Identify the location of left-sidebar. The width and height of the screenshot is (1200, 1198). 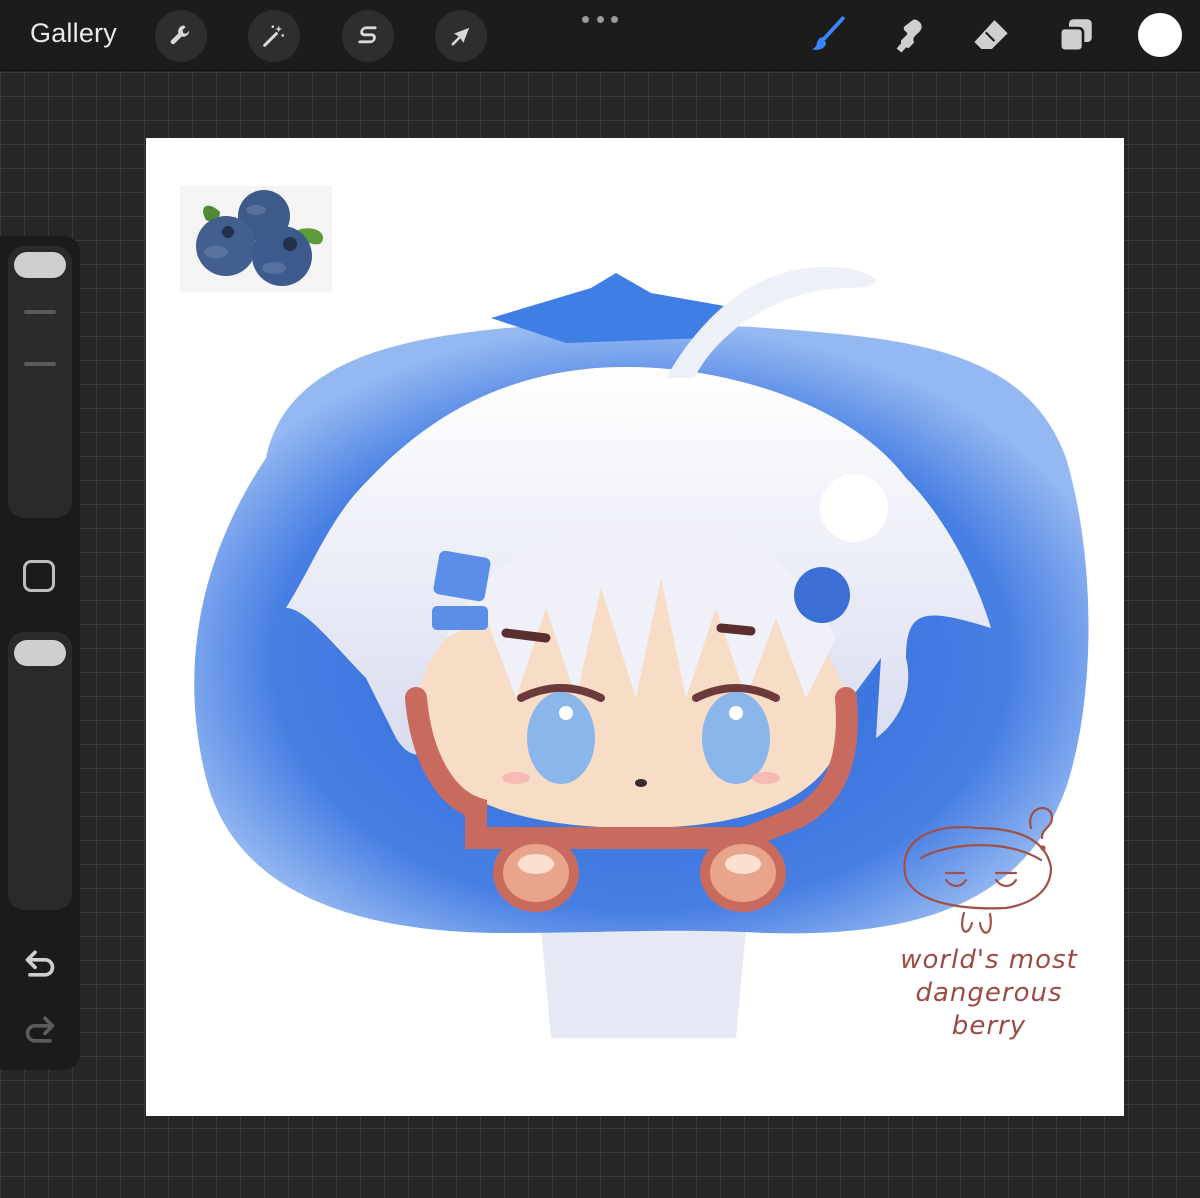
(40, 653).